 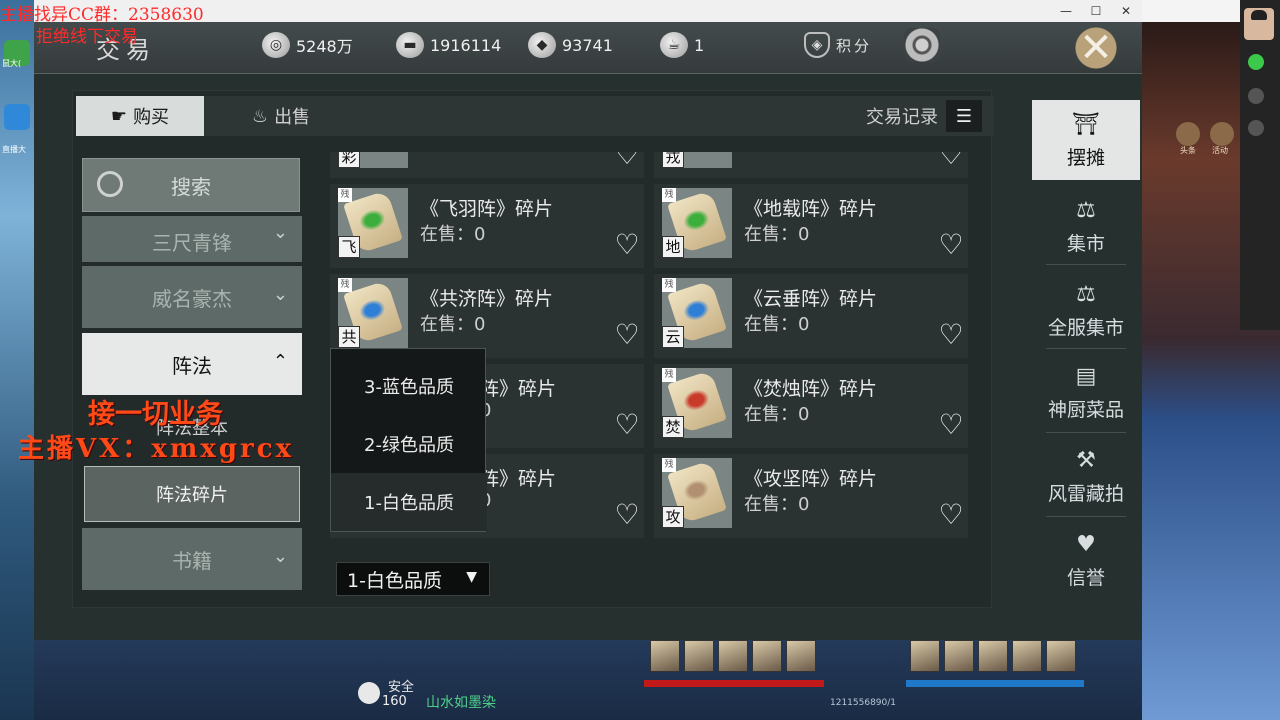 I want to click on game-top-icons: 头条 活动, so click(x=1191, y=136).